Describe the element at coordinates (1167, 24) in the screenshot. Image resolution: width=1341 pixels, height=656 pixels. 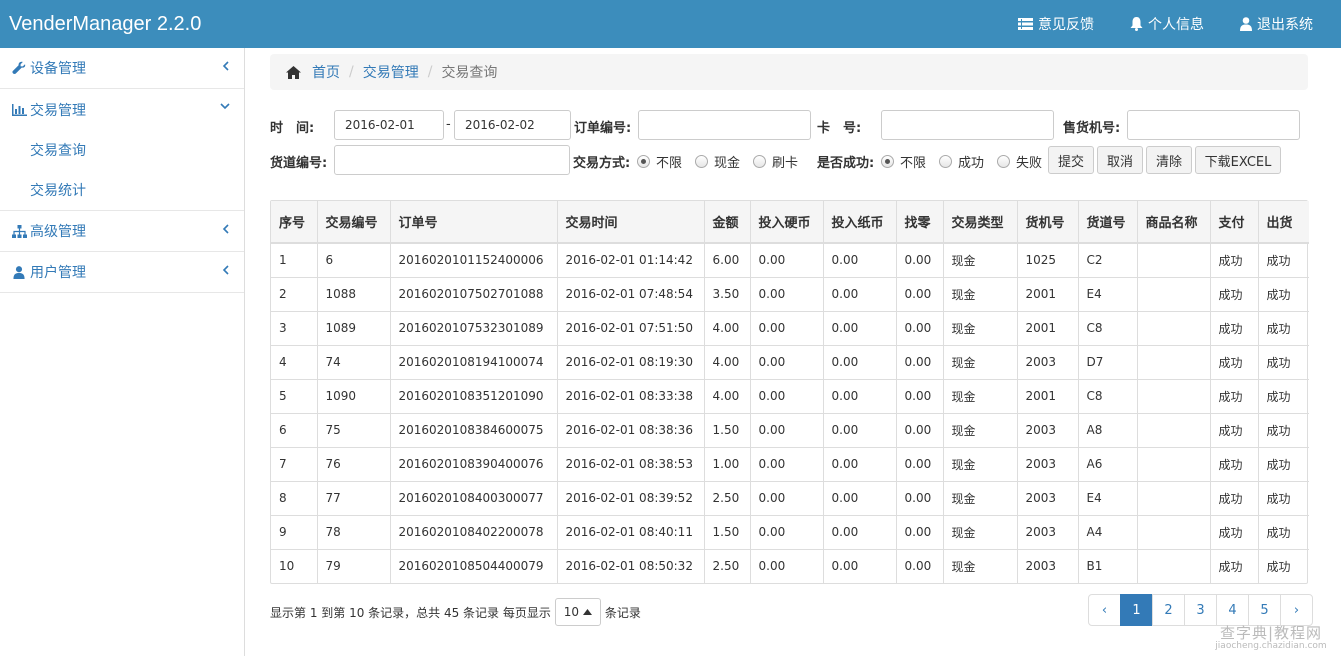
I see `profile-link: 个人信息` at that location.